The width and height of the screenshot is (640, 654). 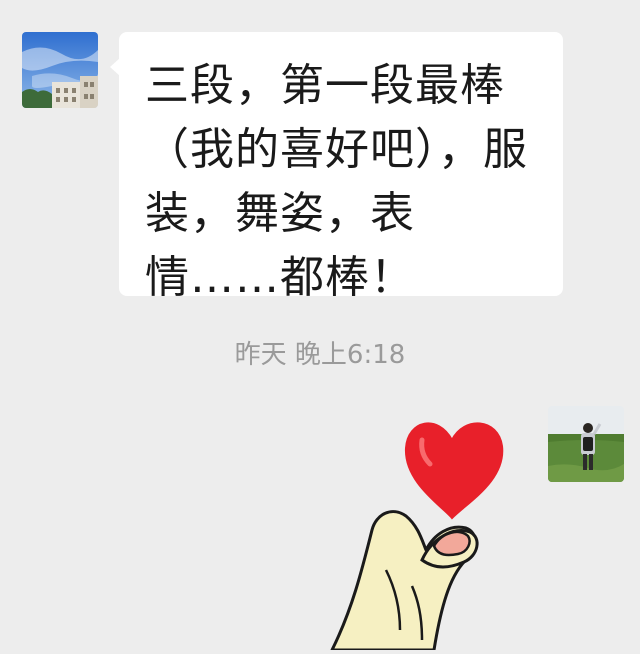 I want to click on contact-avatar, so click(x=60, y=70).